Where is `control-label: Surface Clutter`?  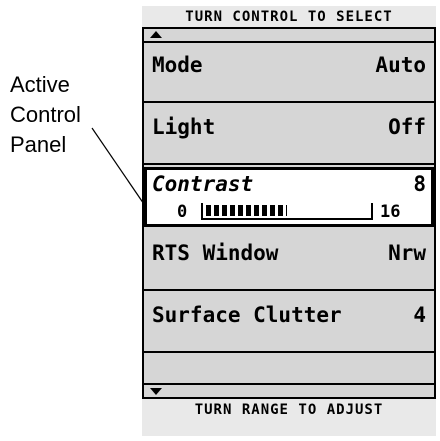 control-label: Surface Clutter is located at coordinates (247, 315).